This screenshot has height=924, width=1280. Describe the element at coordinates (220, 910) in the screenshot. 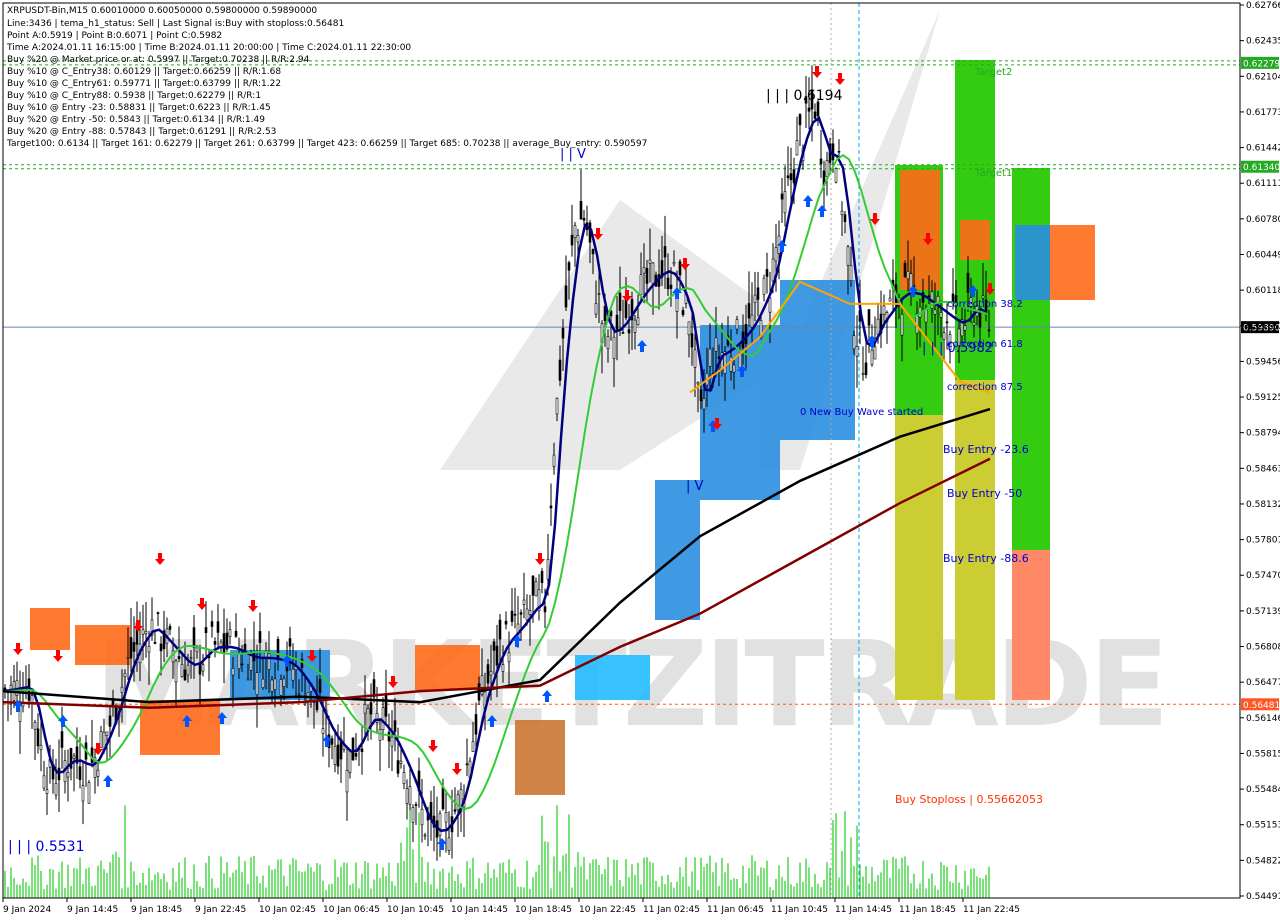

I see `x-tick-label: 9 Jan 22:45` at that location.